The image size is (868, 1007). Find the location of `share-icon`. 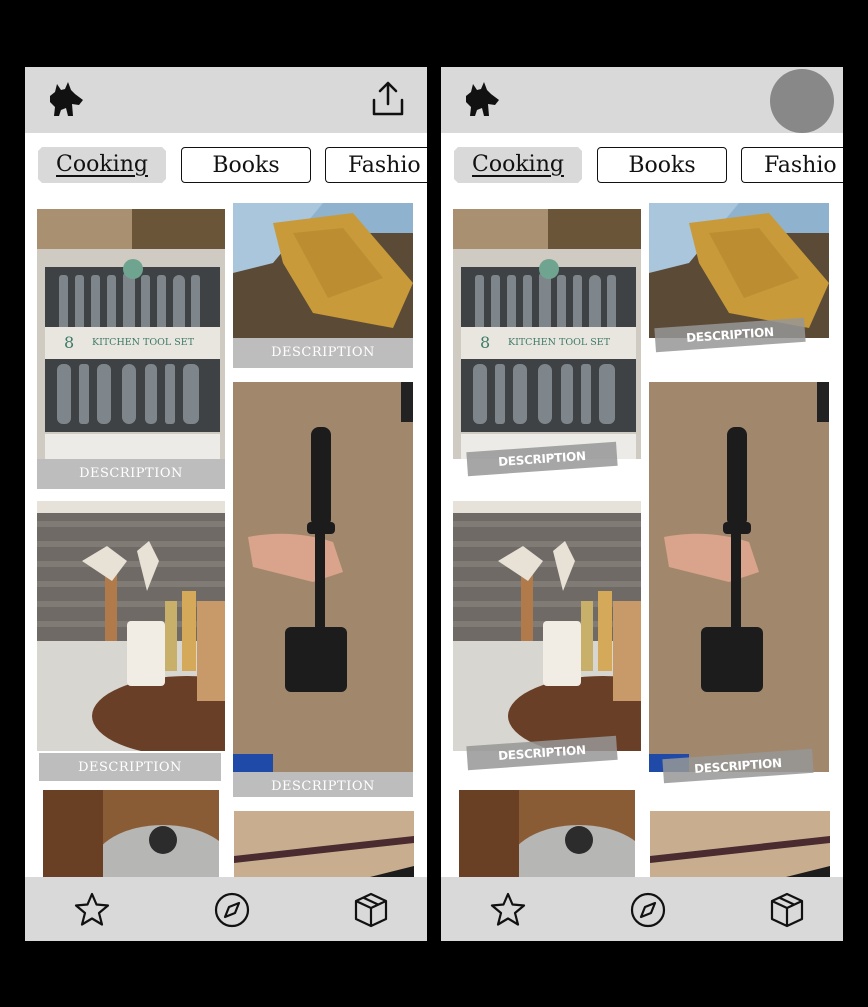

share-icon is located at coordinates (388, 99).